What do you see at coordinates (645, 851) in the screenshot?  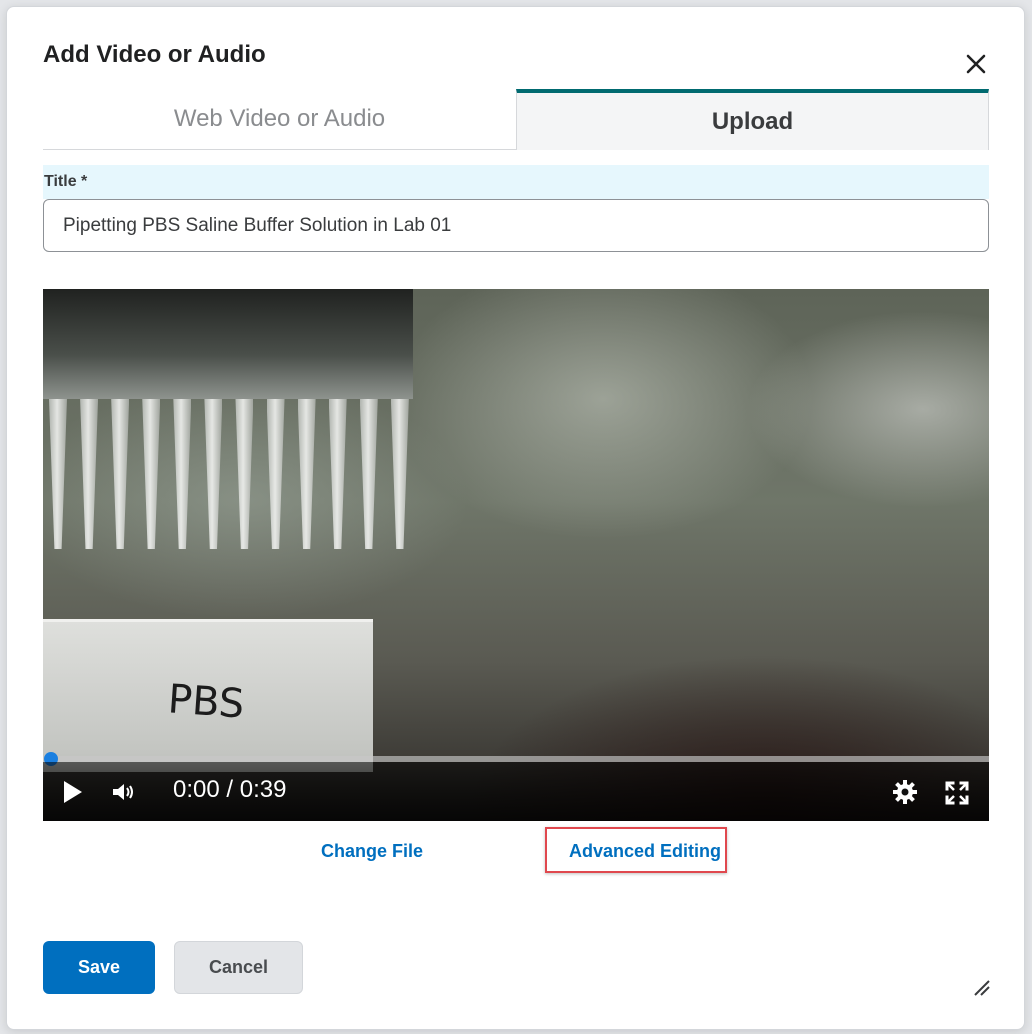 I see `advanced-editing-link: Advanced Editing` at bounding box center [645, 851].